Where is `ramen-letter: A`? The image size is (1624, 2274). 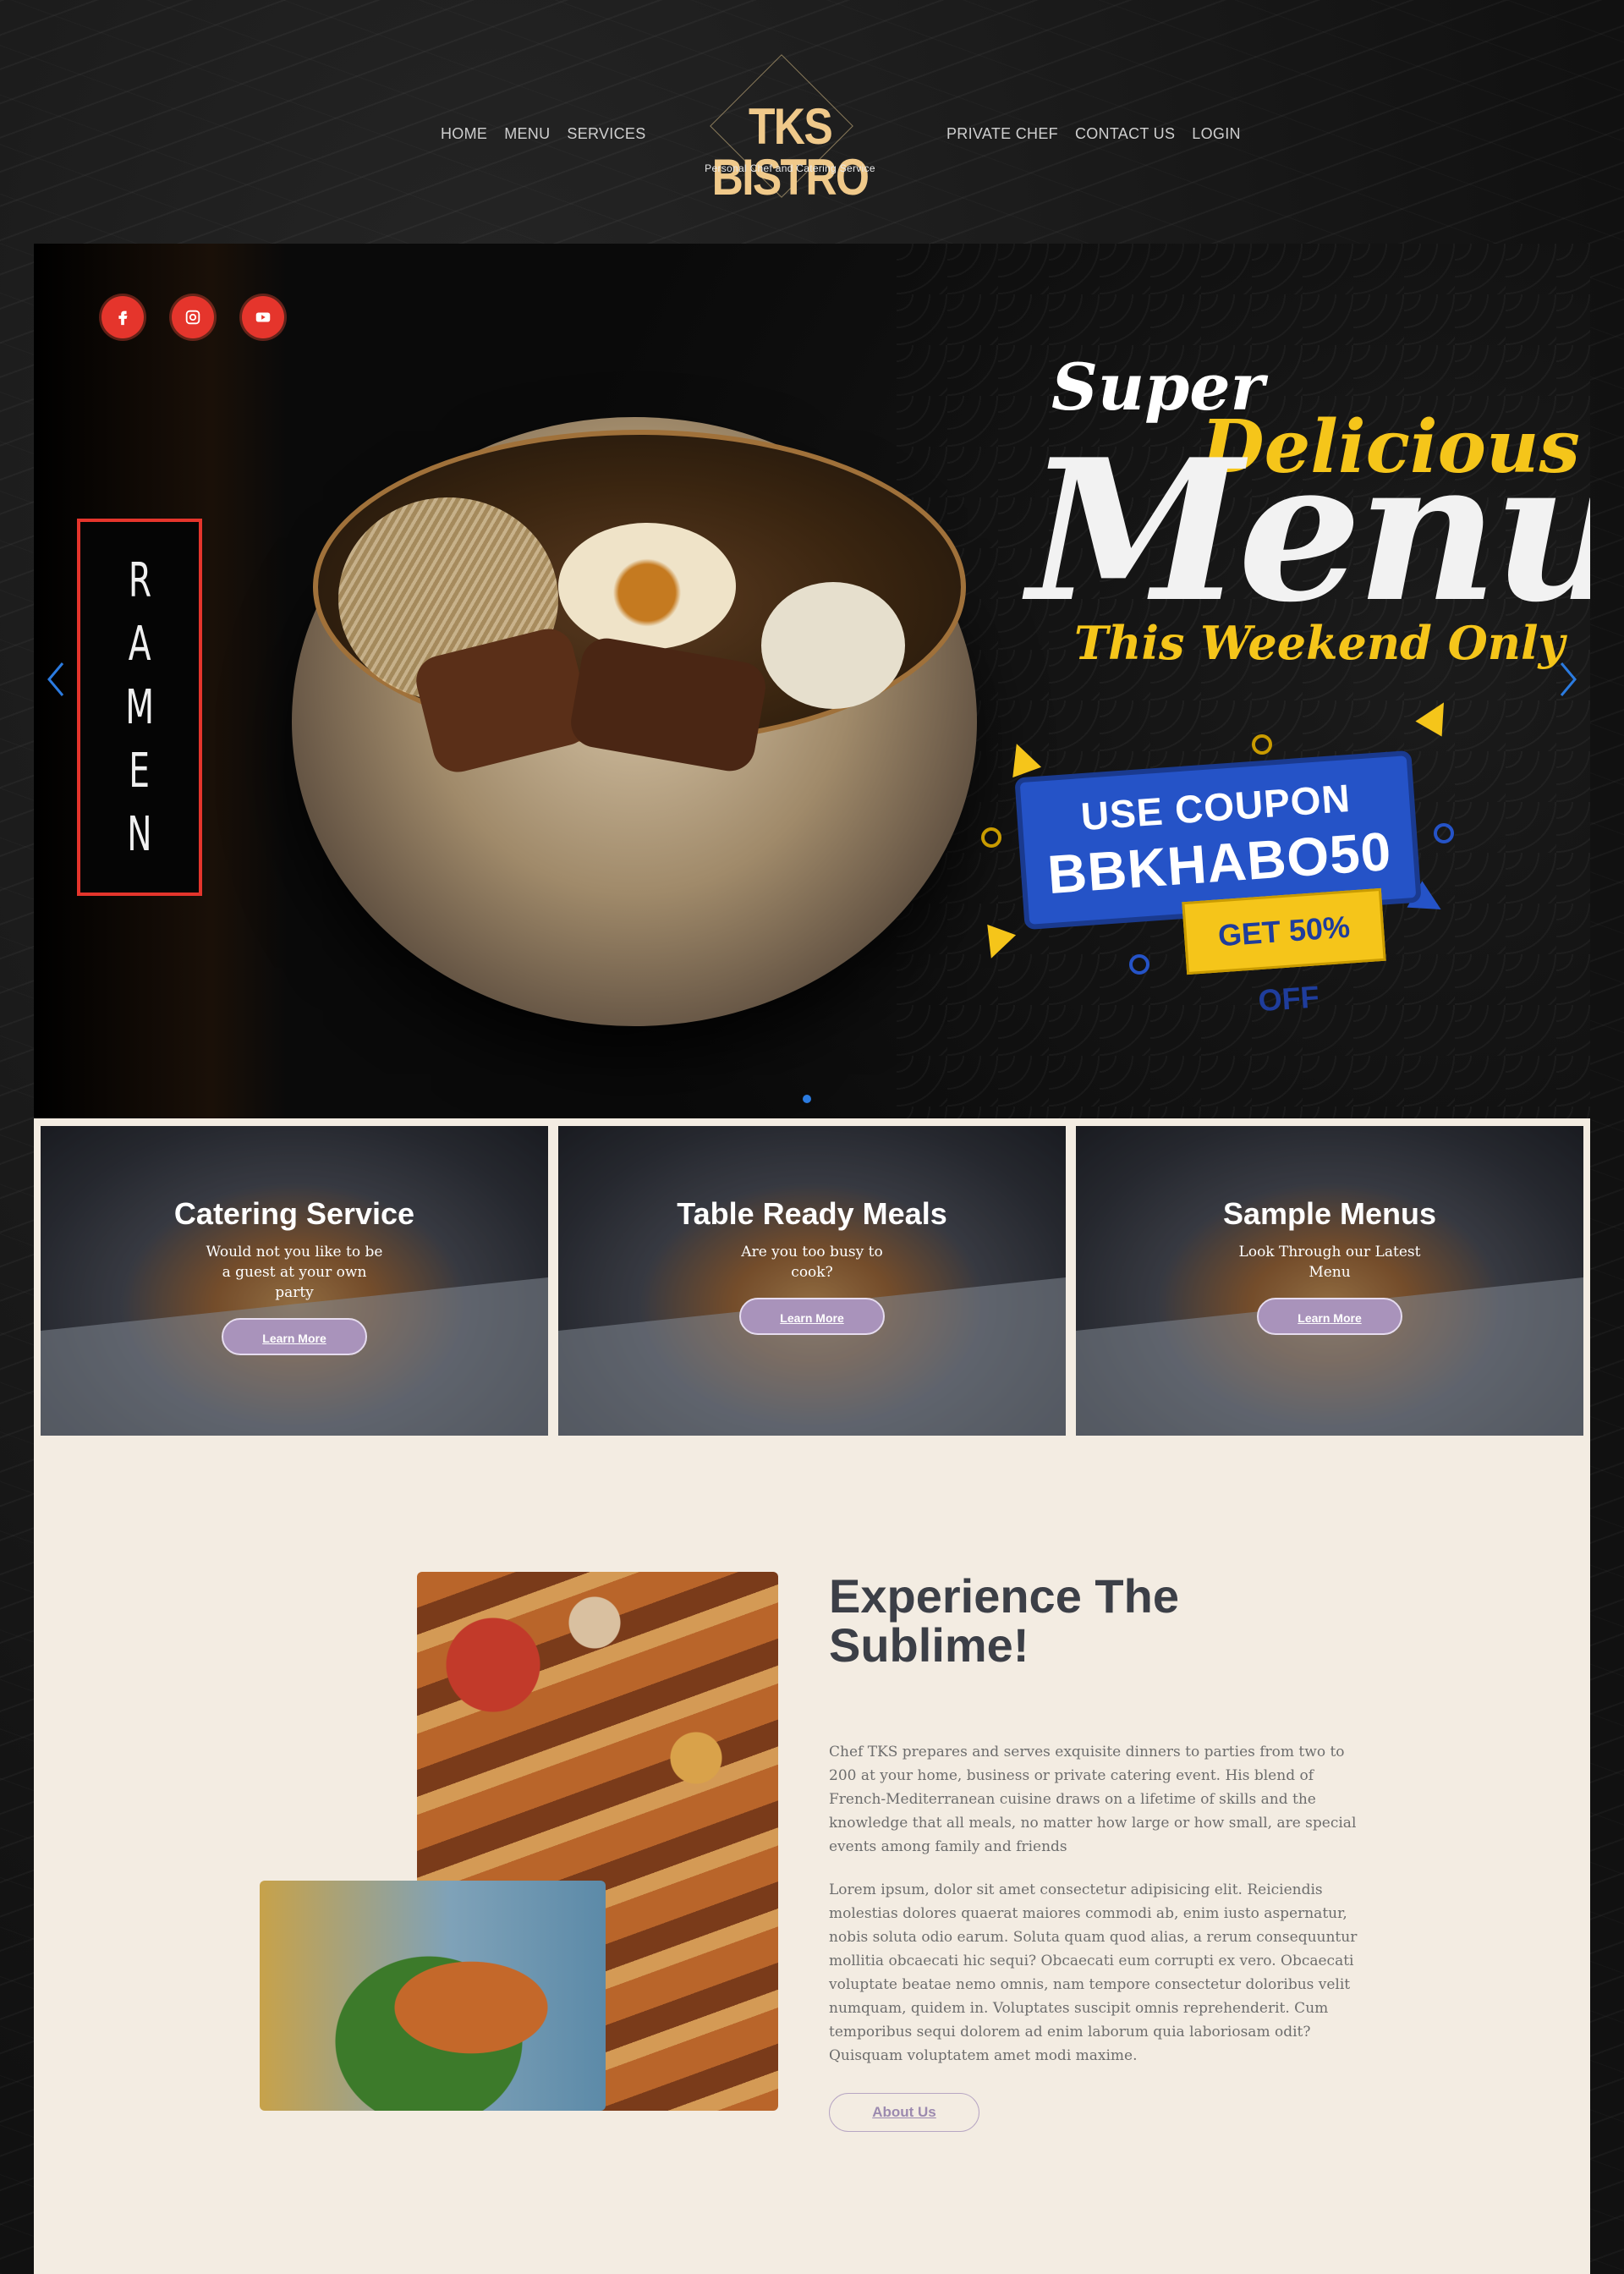
ramen-letter: A is located at coordinates (140, 644).